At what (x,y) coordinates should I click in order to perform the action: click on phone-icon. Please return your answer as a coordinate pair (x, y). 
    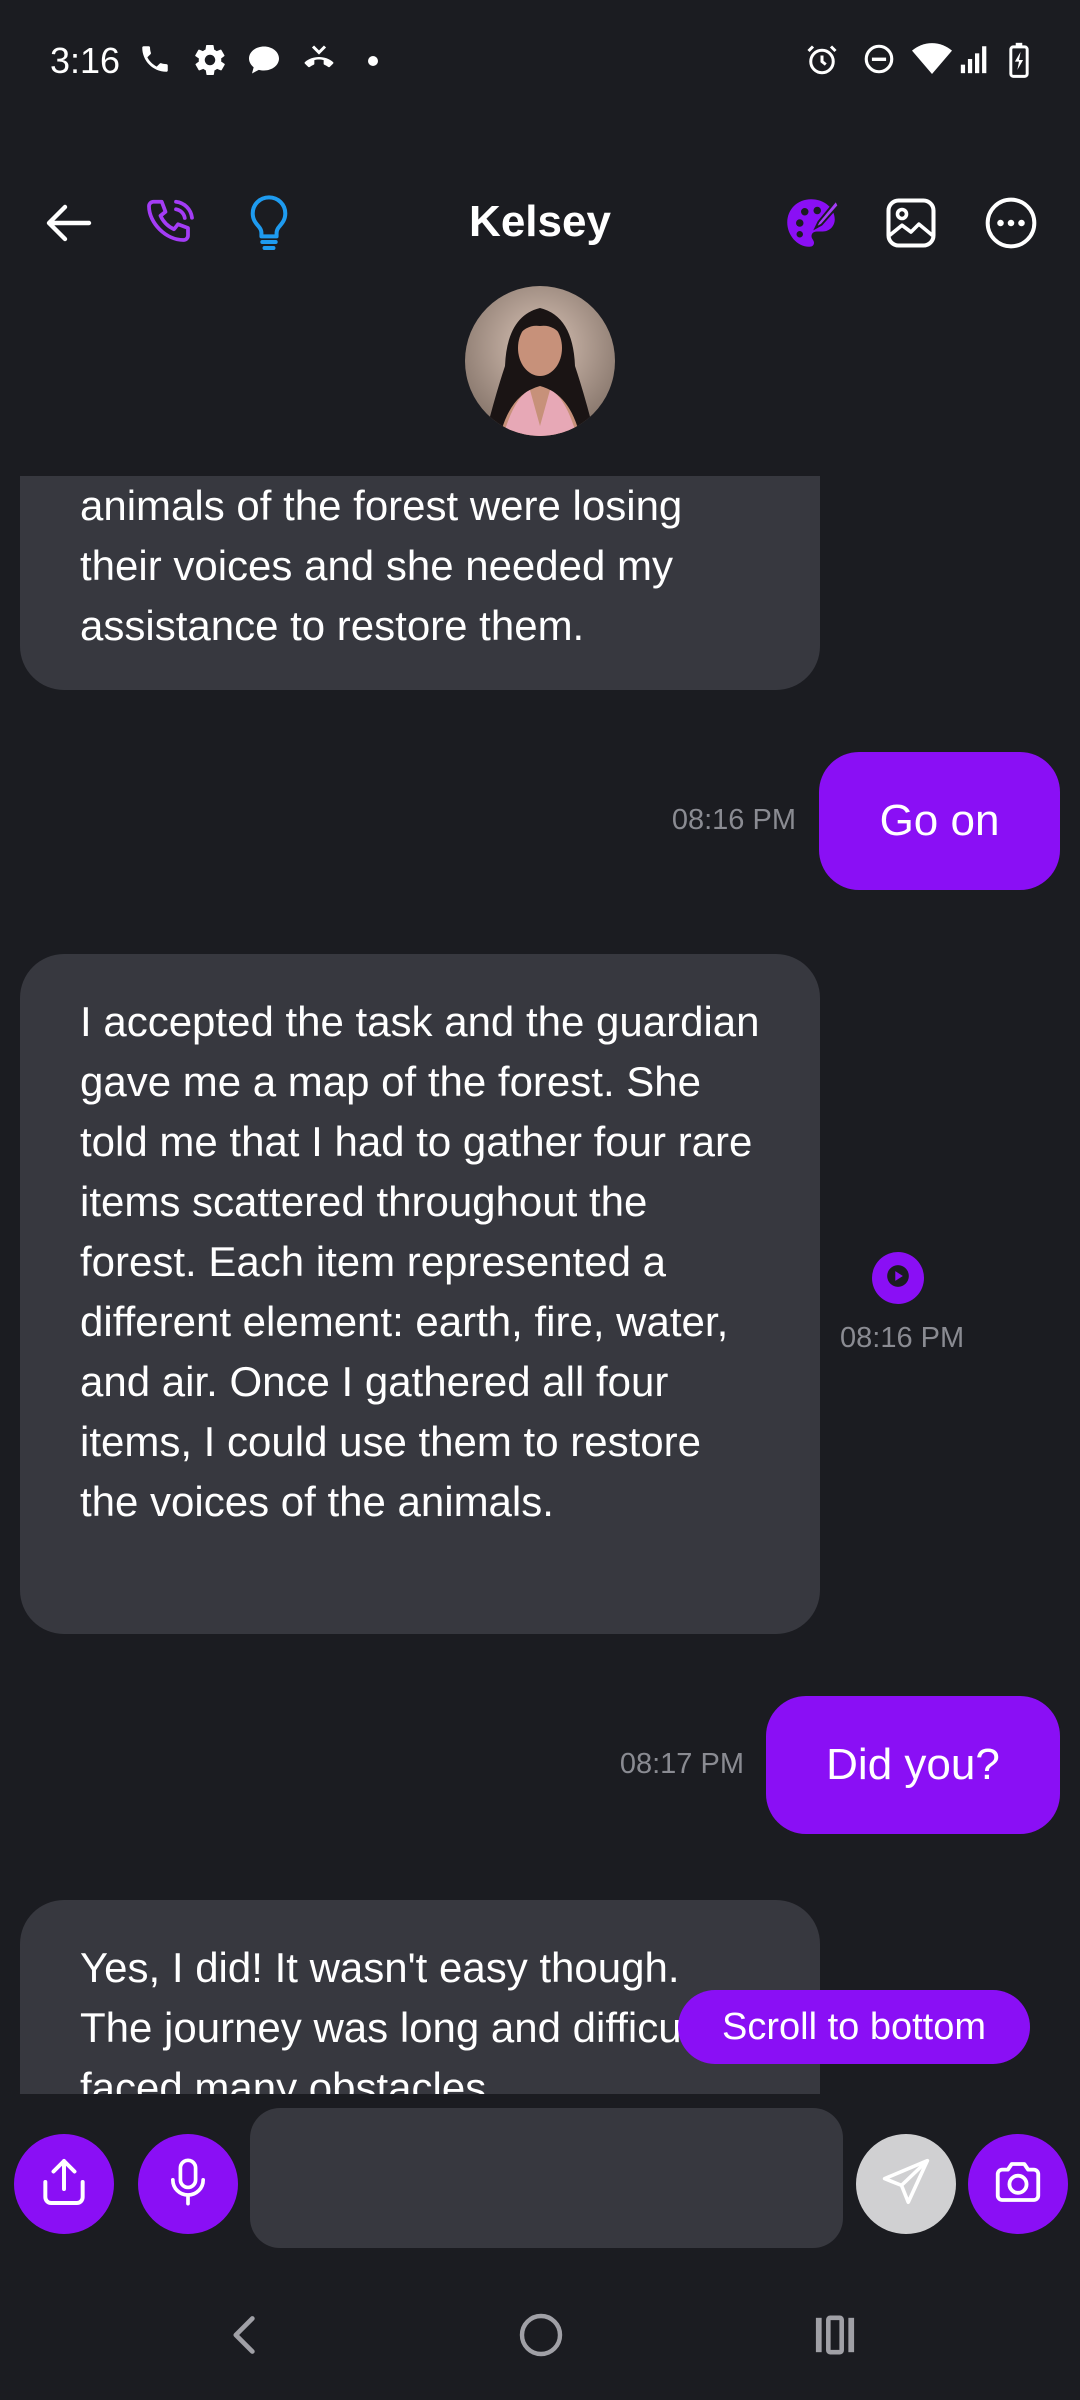
    Looking at the image, I should click on (155, 59).